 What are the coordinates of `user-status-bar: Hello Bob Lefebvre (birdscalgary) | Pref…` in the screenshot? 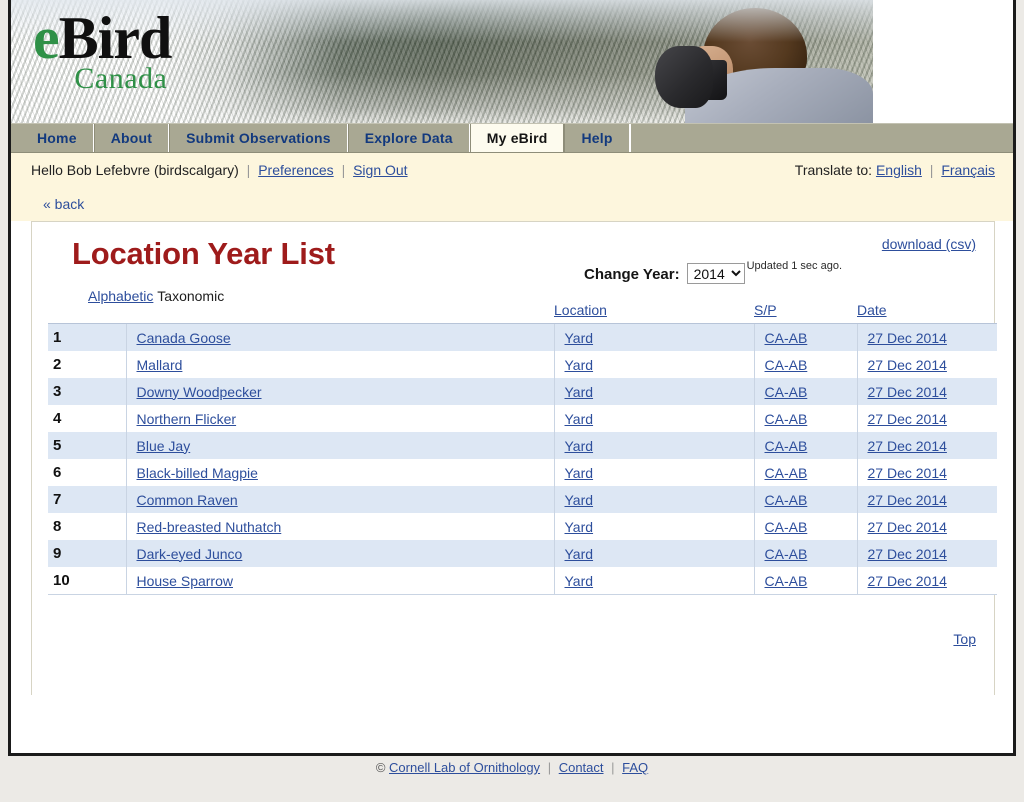 It's located at (512, 170).